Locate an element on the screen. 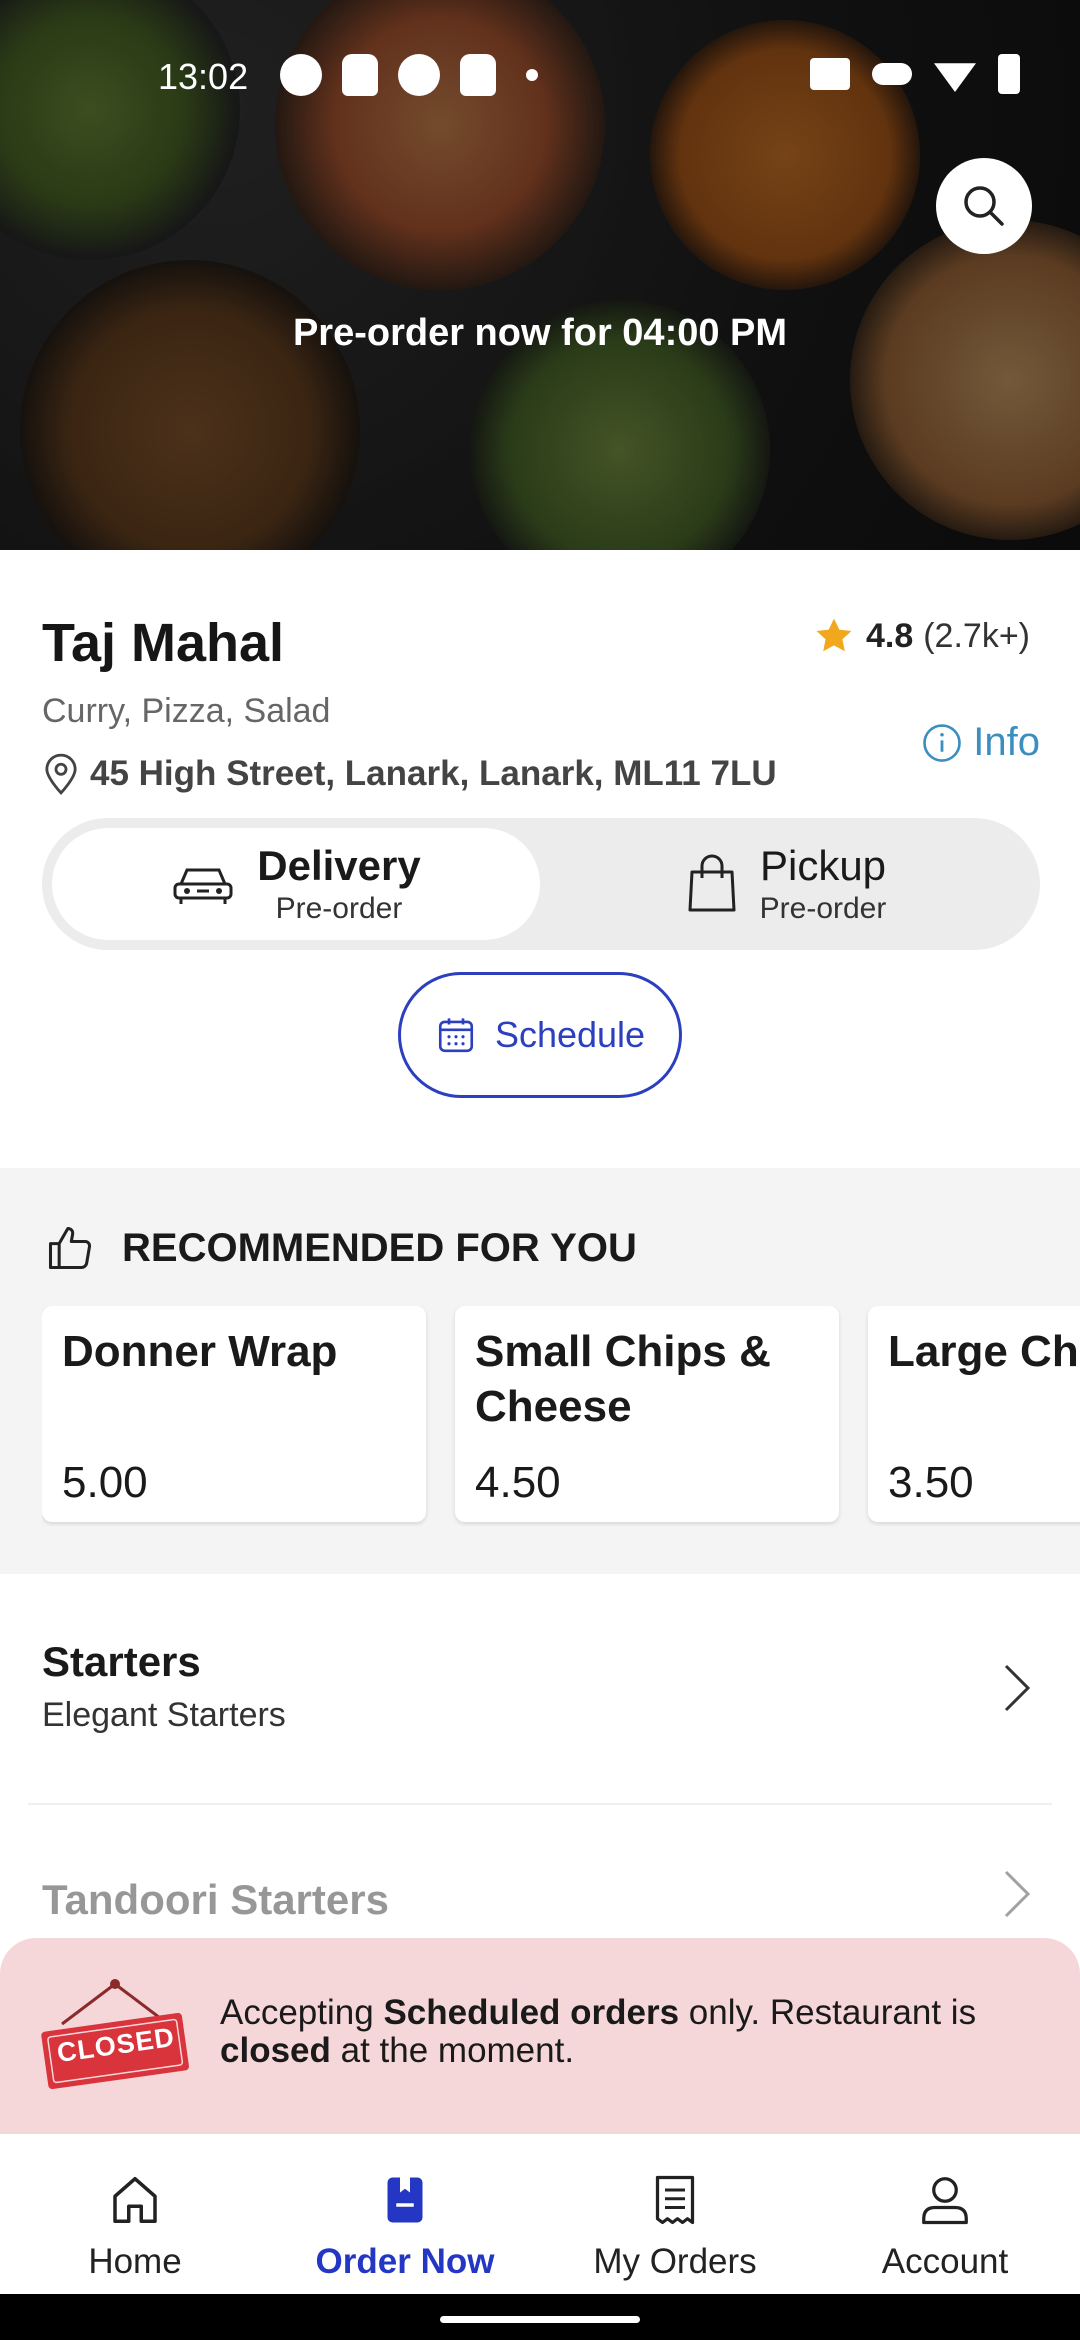  pickup-option: Pickup Pre-order is located at coordinates (786, 884).